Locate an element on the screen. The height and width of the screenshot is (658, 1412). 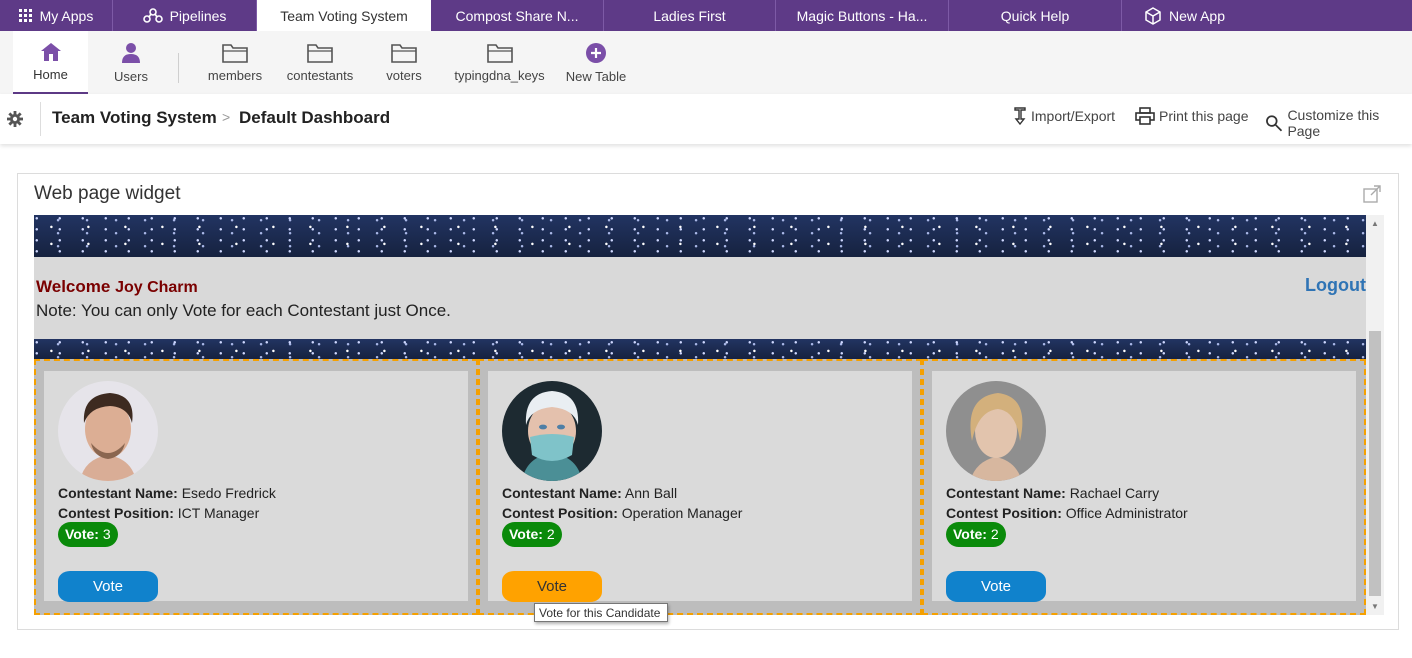
scroll-down-arrow-icon: ▼ is located at coordinates (1375, 606).